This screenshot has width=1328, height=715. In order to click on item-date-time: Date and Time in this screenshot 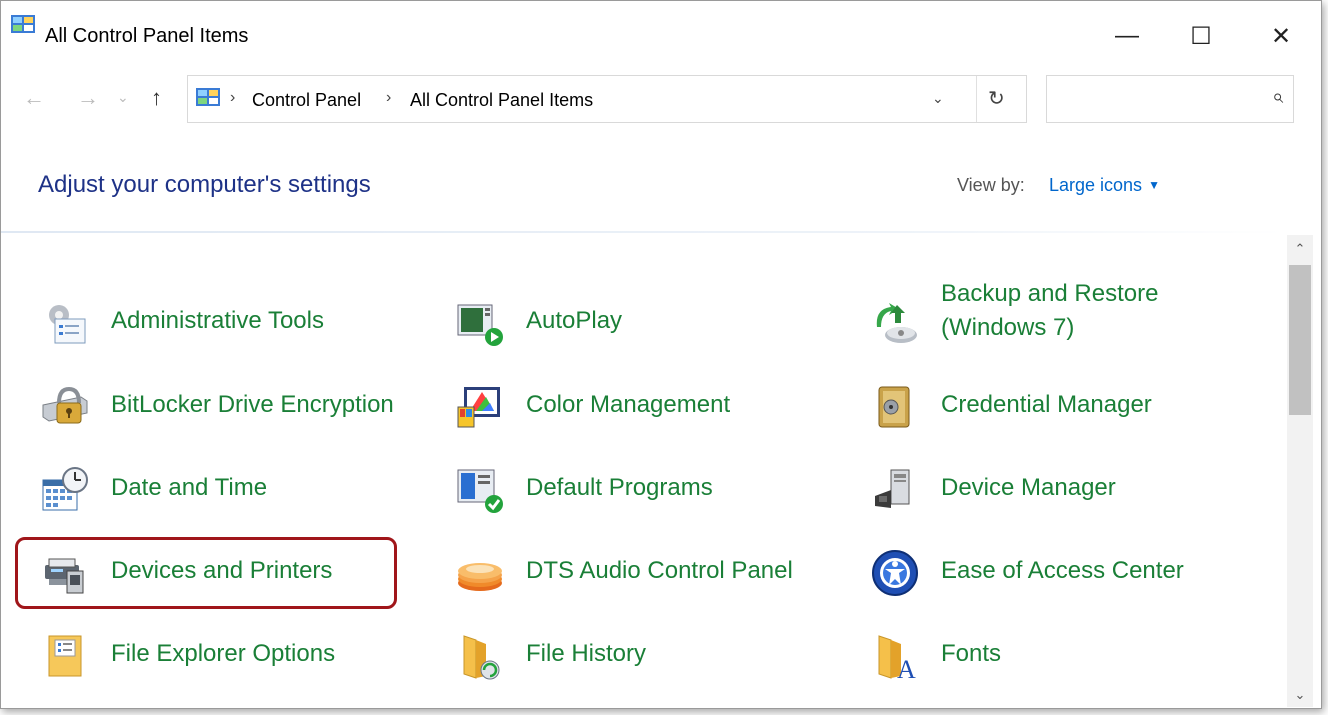, I will do `click(231, 486)`.